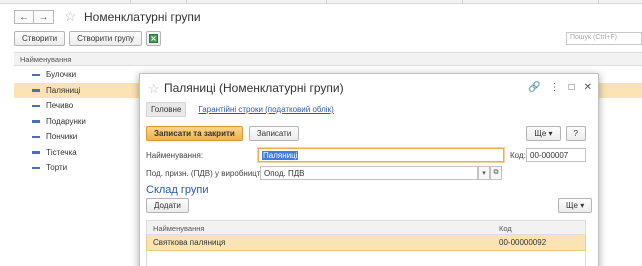 The width and height of the screenshot is (642, 266). Describe the element at coordinates (523, 242) in the screenshot. I see `row-code: 00-00000092` at that location.